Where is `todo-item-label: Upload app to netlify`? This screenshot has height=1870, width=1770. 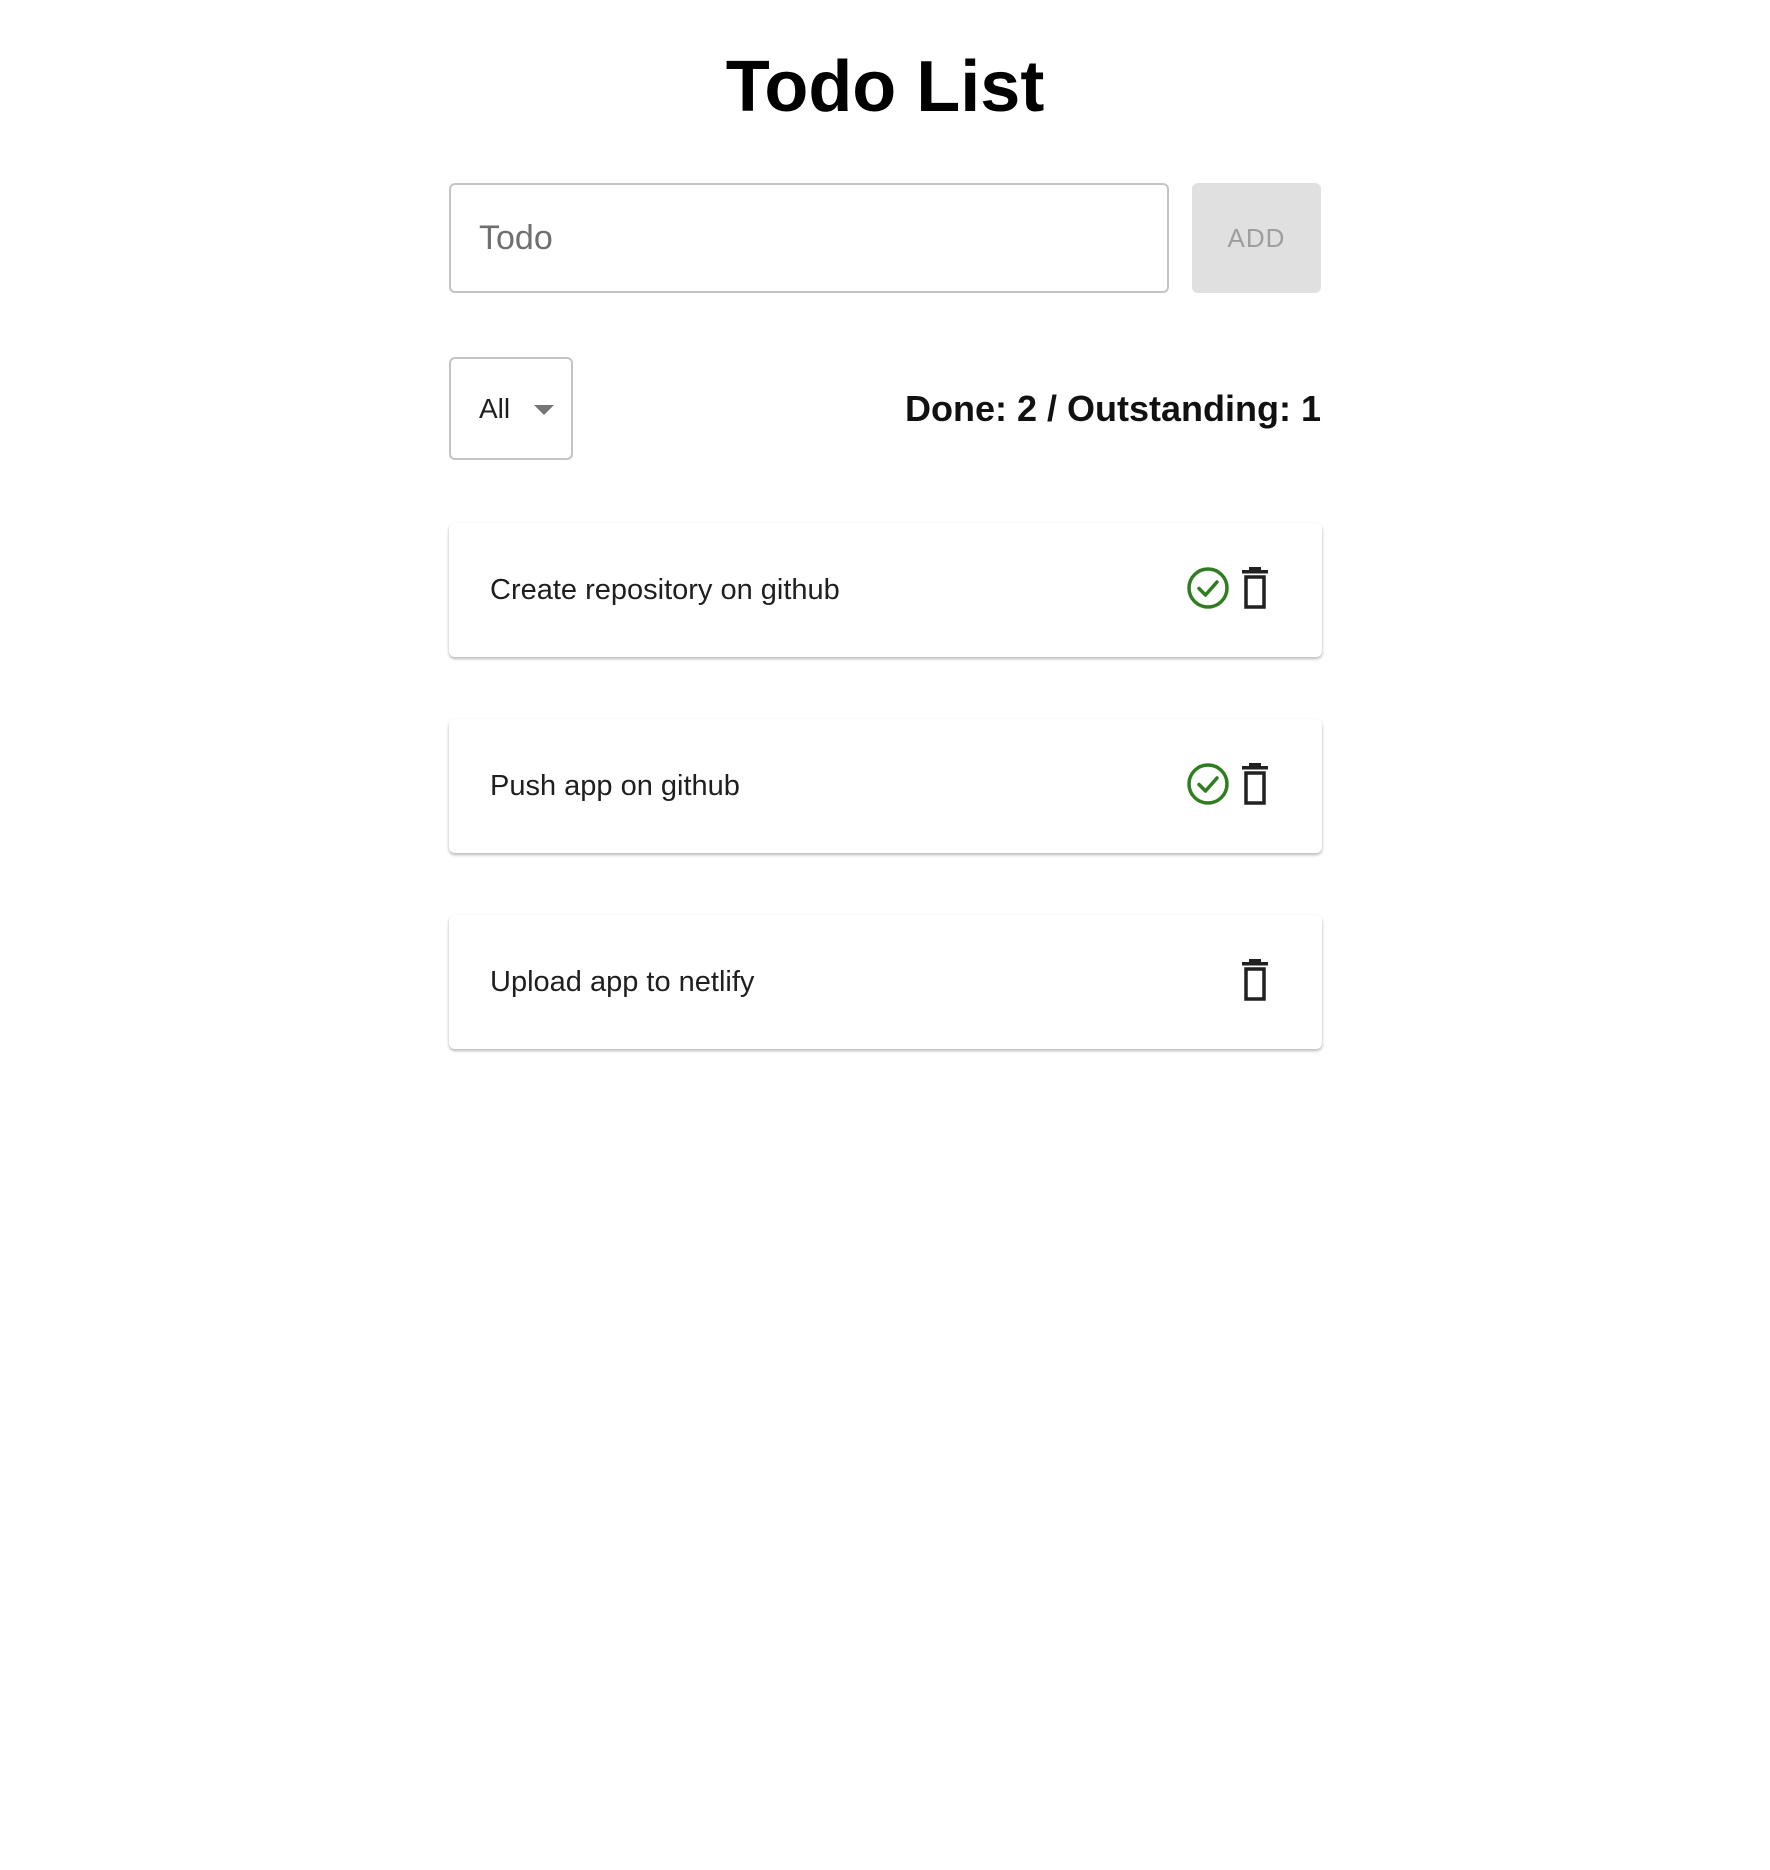
todo-item-label: Upload app to netlify is located at coordinates (622, 981).